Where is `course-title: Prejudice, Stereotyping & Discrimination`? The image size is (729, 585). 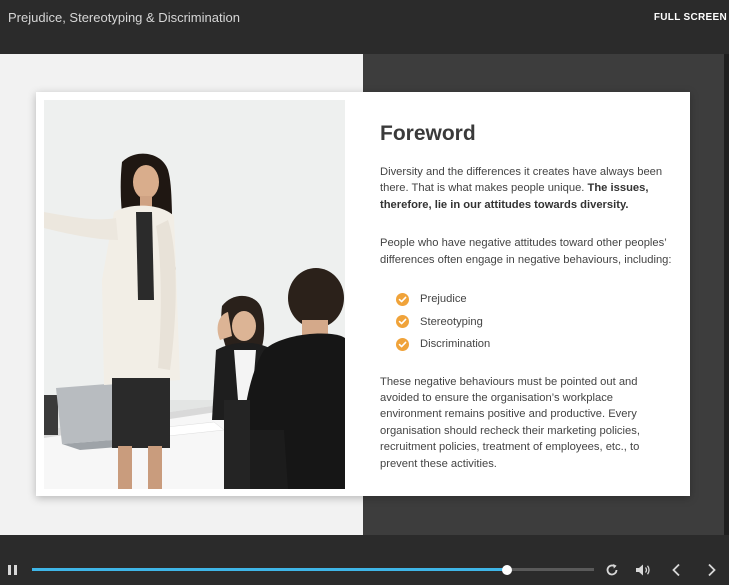
course-title: Prejudice, Stereotyping & Discrimination is located at coordinates (124, 17).